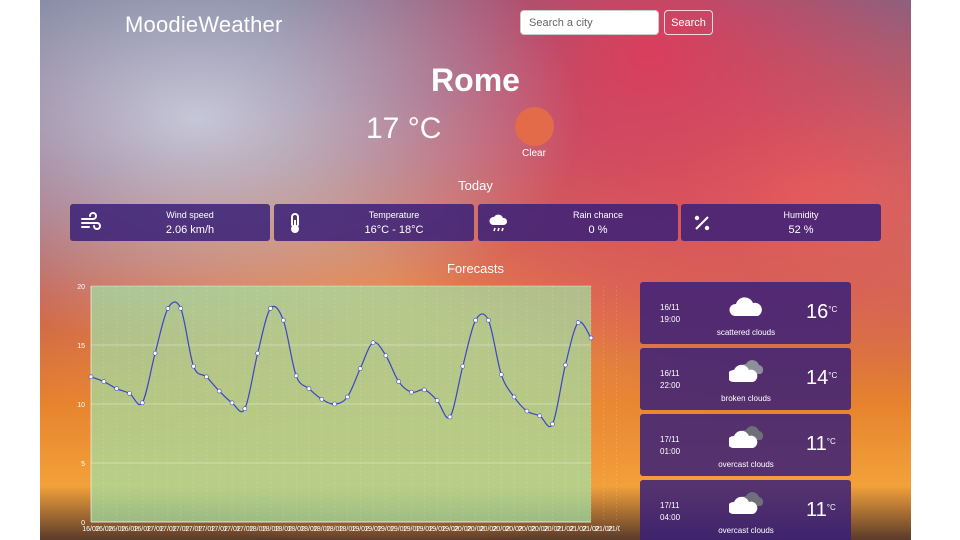 The height and width of the screenshot is (540, 960). I want to click on rain-cloud-icon, so click(498, 223).